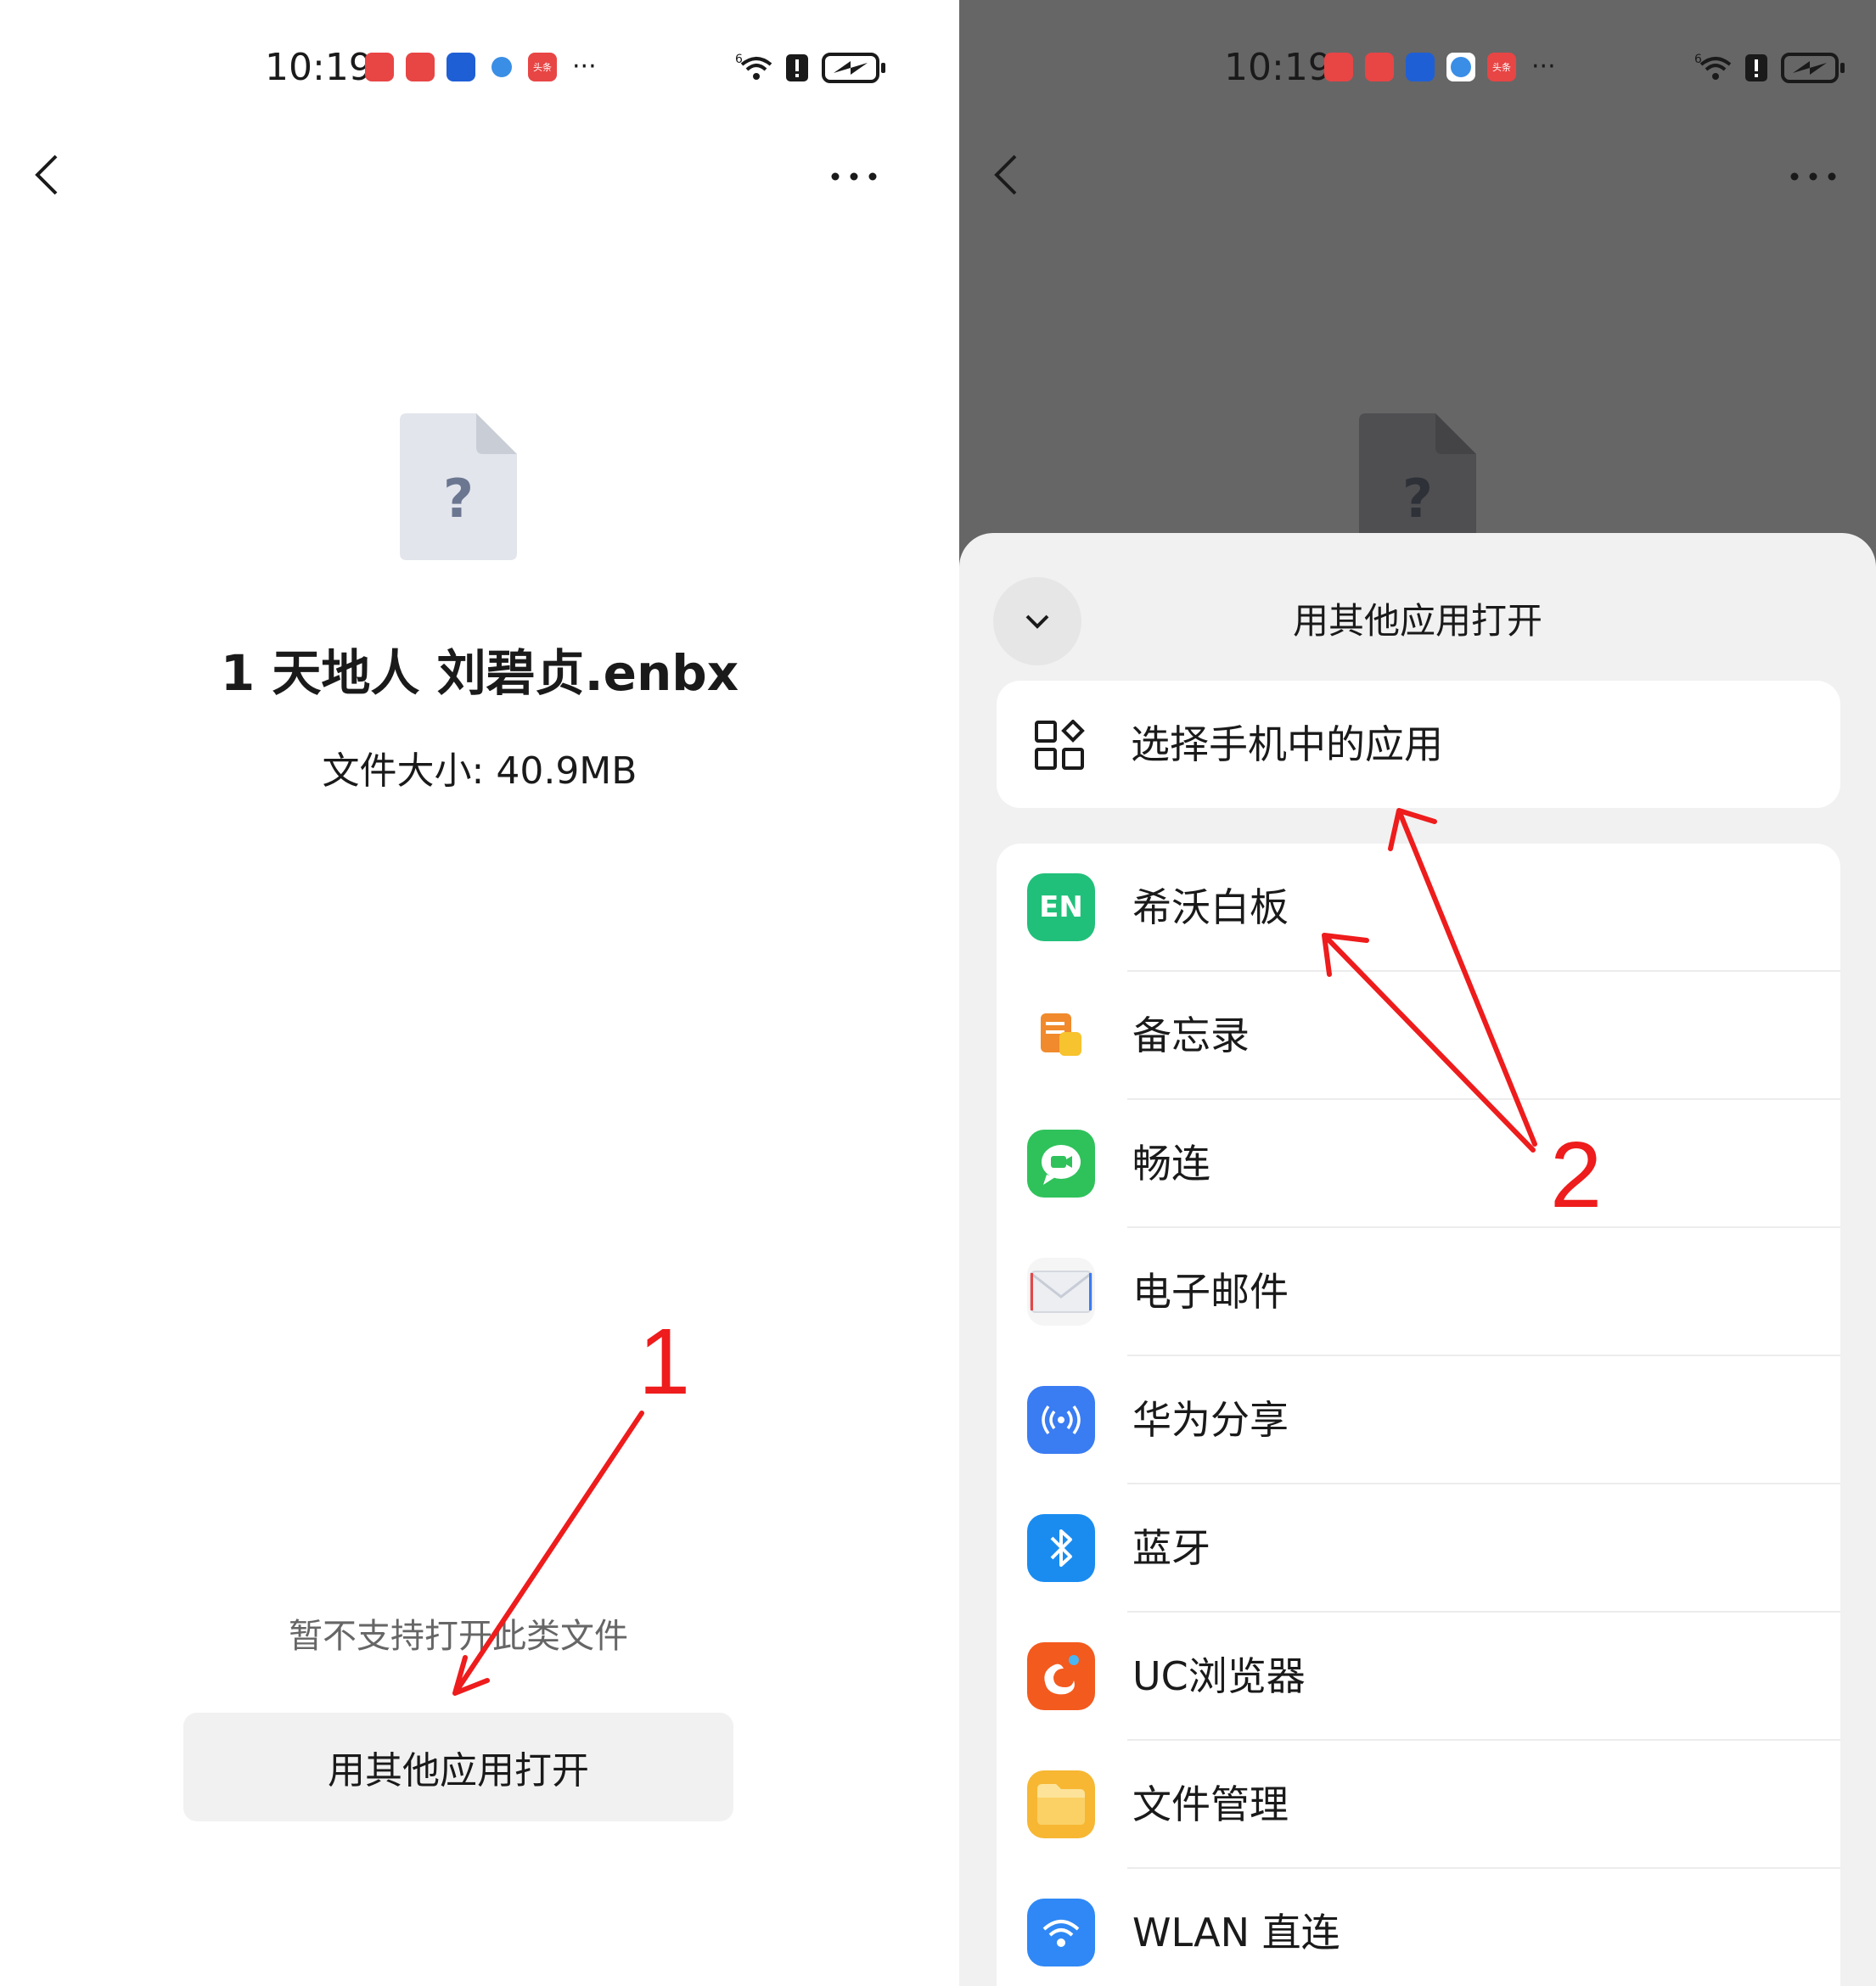 This screenshot has width=1876, height=1986. What do you see at coordinates (1061, 1035) in the screenshot?
I see `memo-icon` at bounding box center [1061, 1035].